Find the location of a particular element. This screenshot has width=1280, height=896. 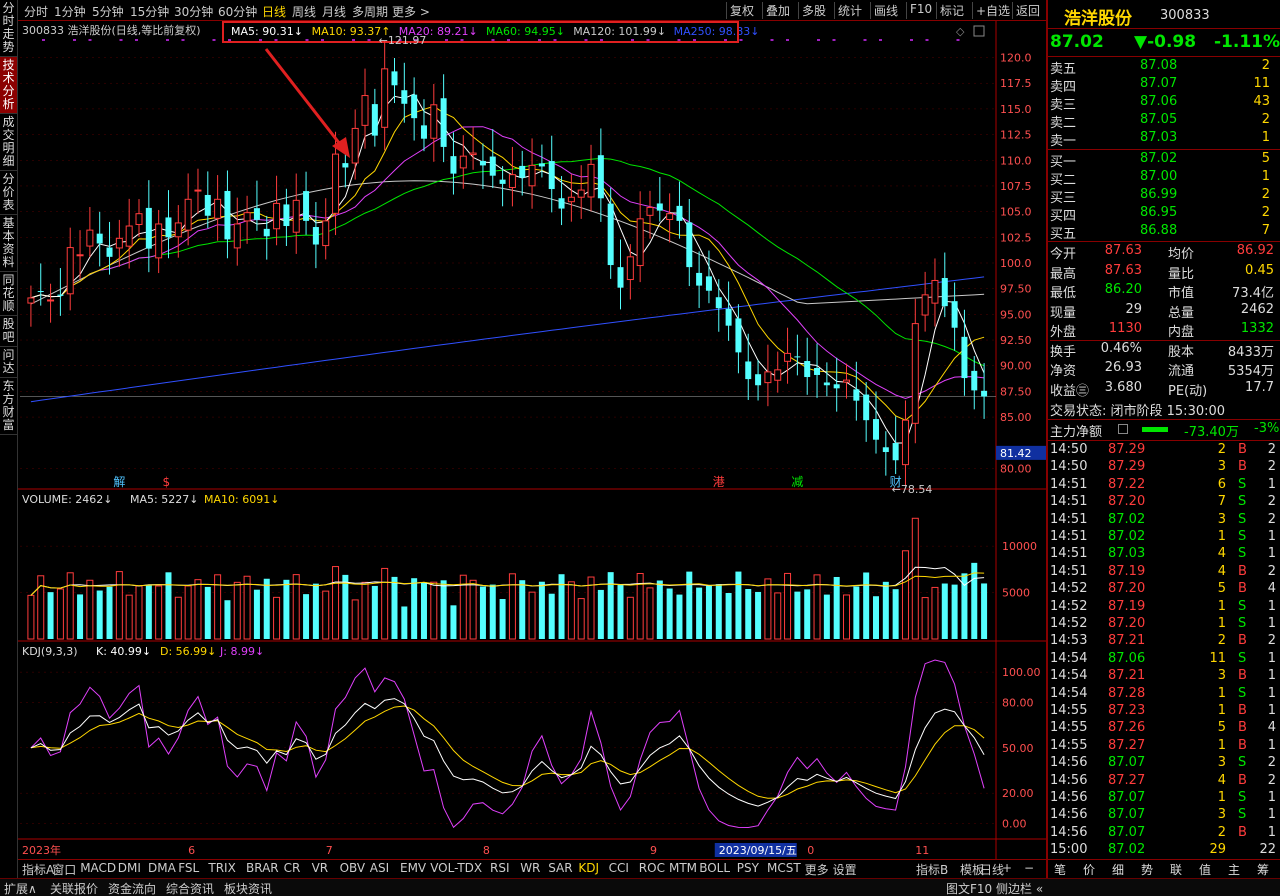

indicator-tab-8: CR is located at coordinates (292, 868).